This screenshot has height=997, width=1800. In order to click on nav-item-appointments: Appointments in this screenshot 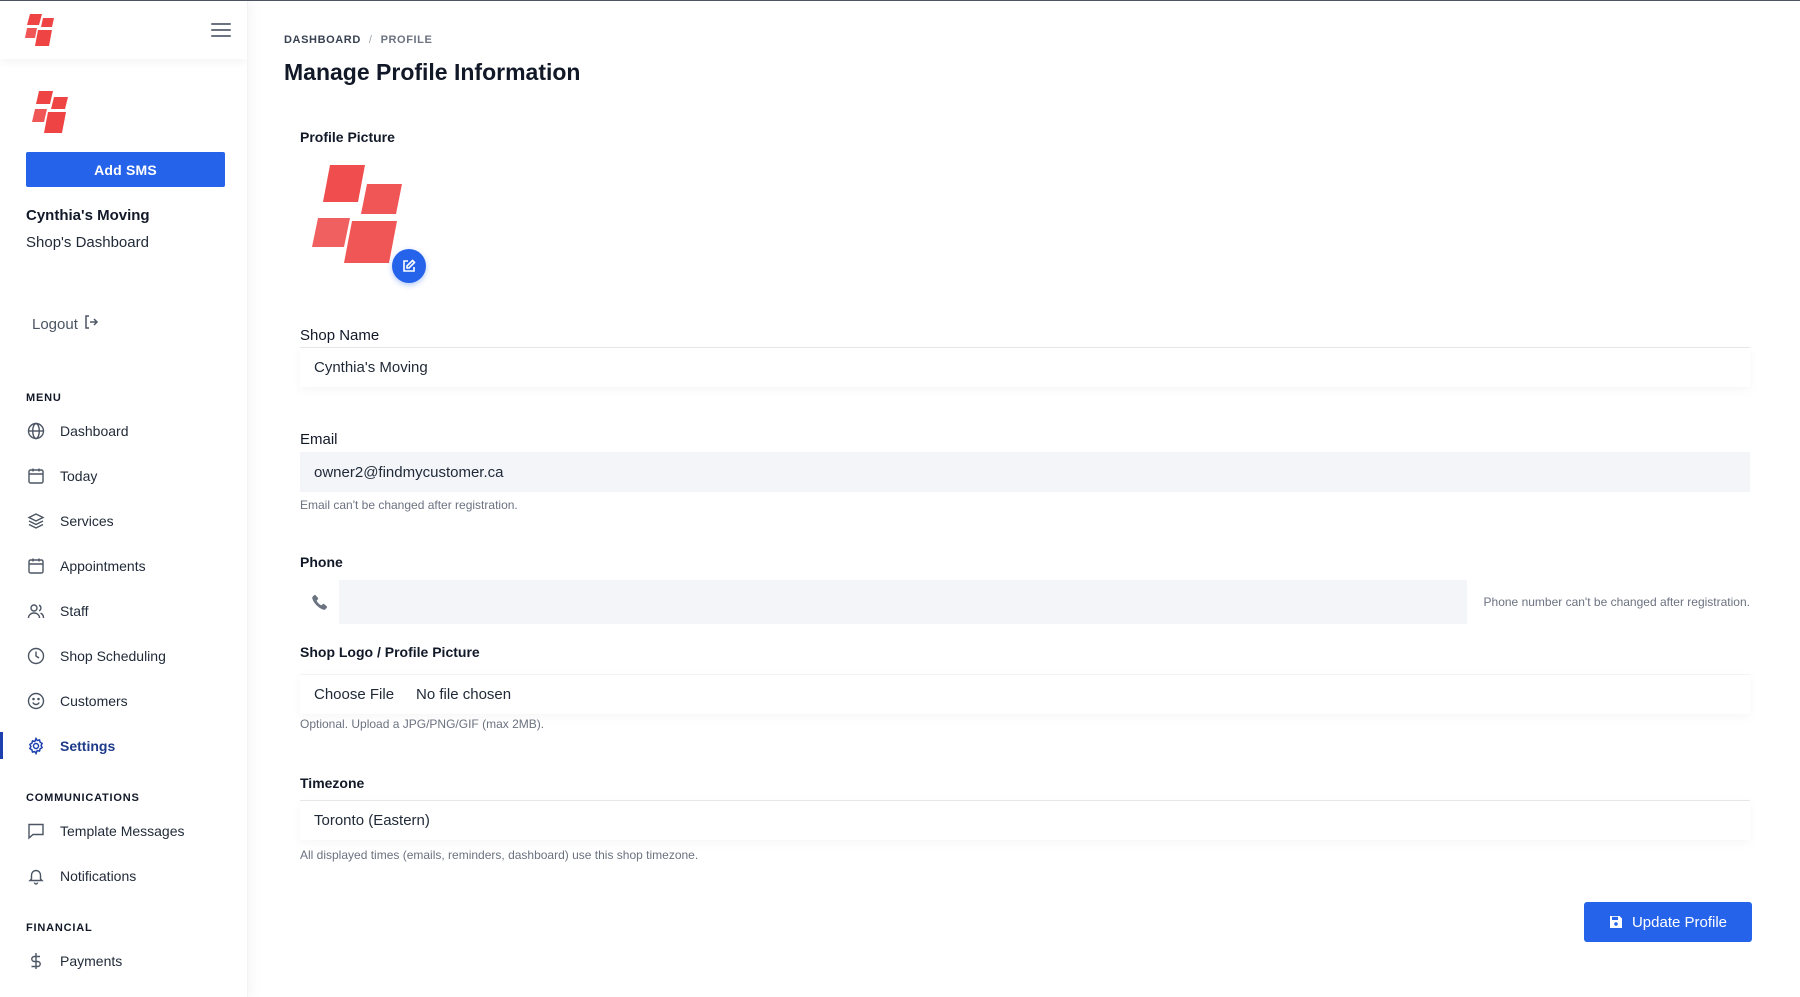, I will do `click(123, 565)`.